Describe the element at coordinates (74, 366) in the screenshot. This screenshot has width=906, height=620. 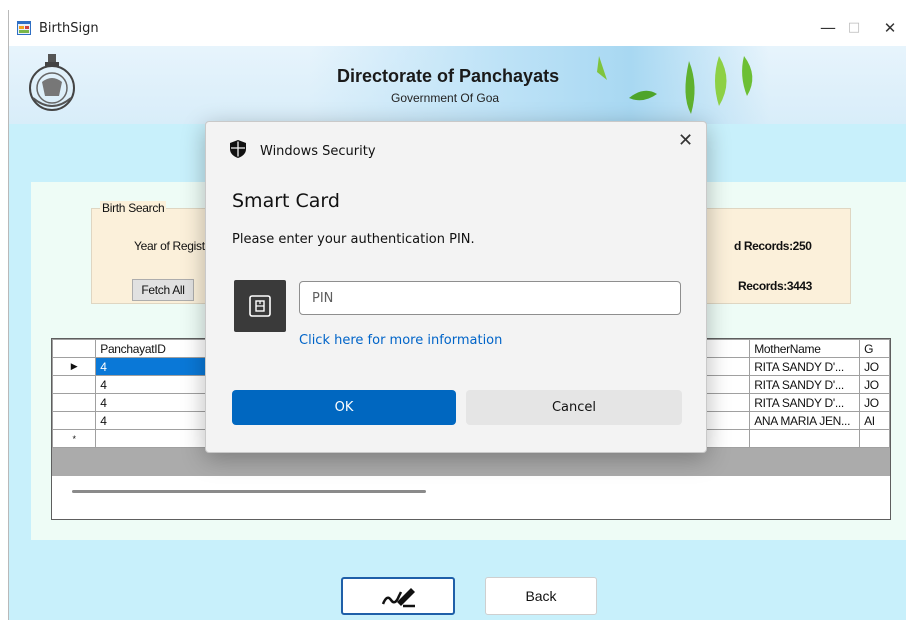
I see `row-indicator: ▶` at that location.